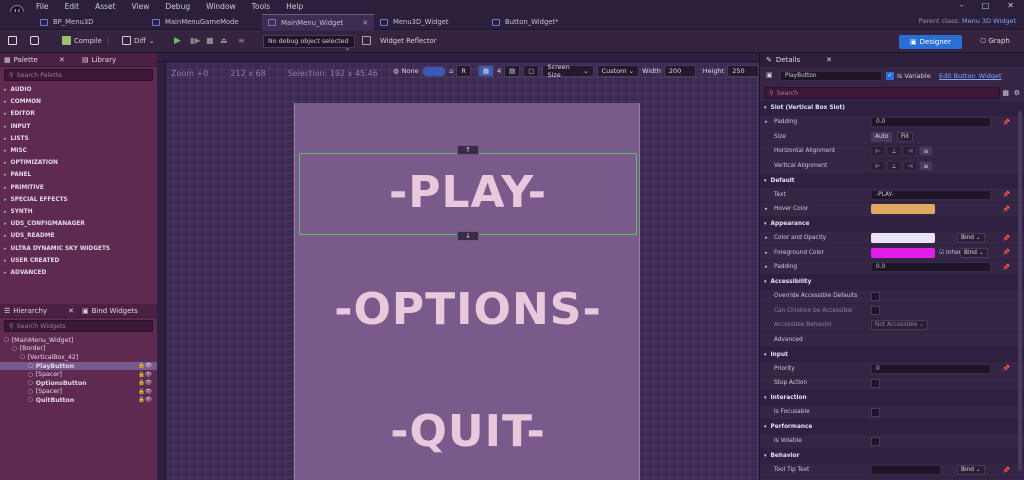 The height and width of the screenshot is (480, 1024). I want to click on menu-item-view: View, so click(141, 6).